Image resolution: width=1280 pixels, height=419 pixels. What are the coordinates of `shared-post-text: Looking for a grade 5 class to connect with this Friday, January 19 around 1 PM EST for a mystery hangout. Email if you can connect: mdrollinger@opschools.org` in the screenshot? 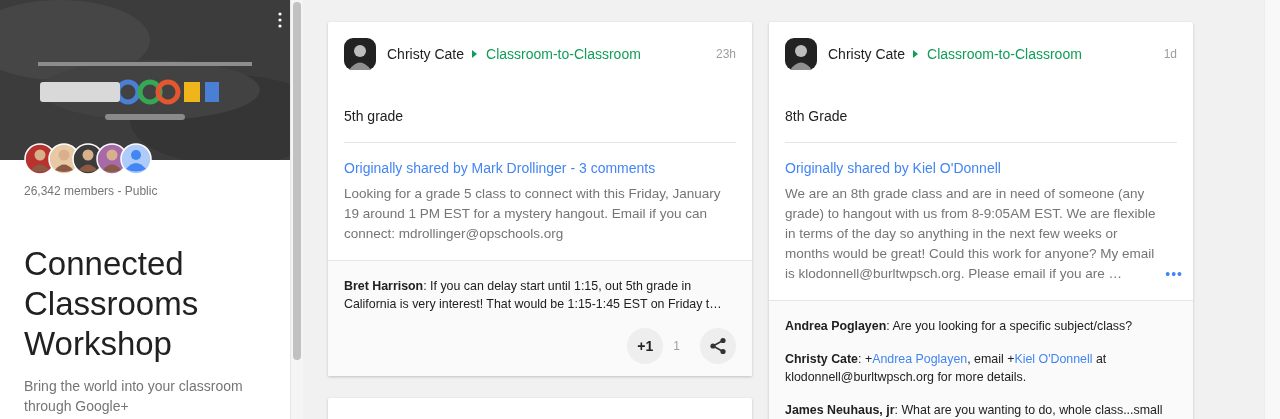 It's located at (533, 214).